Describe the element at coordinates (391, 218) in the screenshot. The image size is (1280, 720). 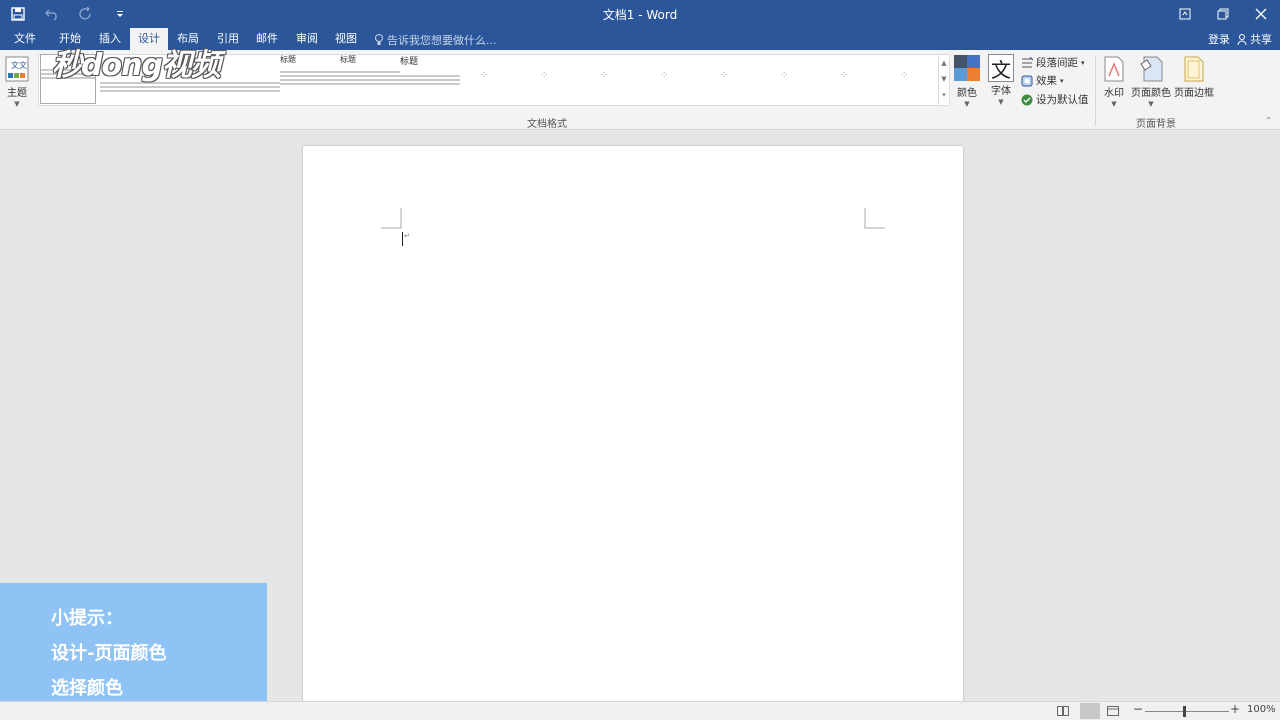
I see `margin-corner-top-left` at that location.